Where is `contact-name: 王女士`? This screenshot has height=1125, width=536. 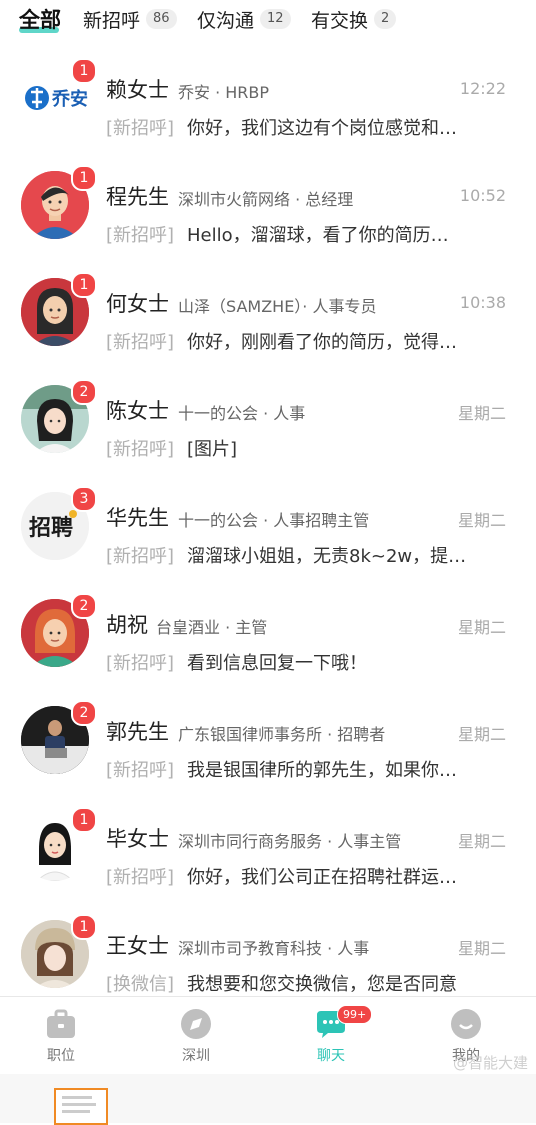
contact-name: 王女士 is located at coordinates (137, 946).